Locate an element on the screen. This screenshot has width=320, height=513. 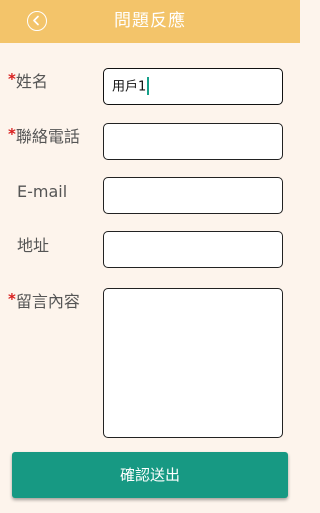
phone-label: *聯絡電話 is located at coordinates (44, 135).